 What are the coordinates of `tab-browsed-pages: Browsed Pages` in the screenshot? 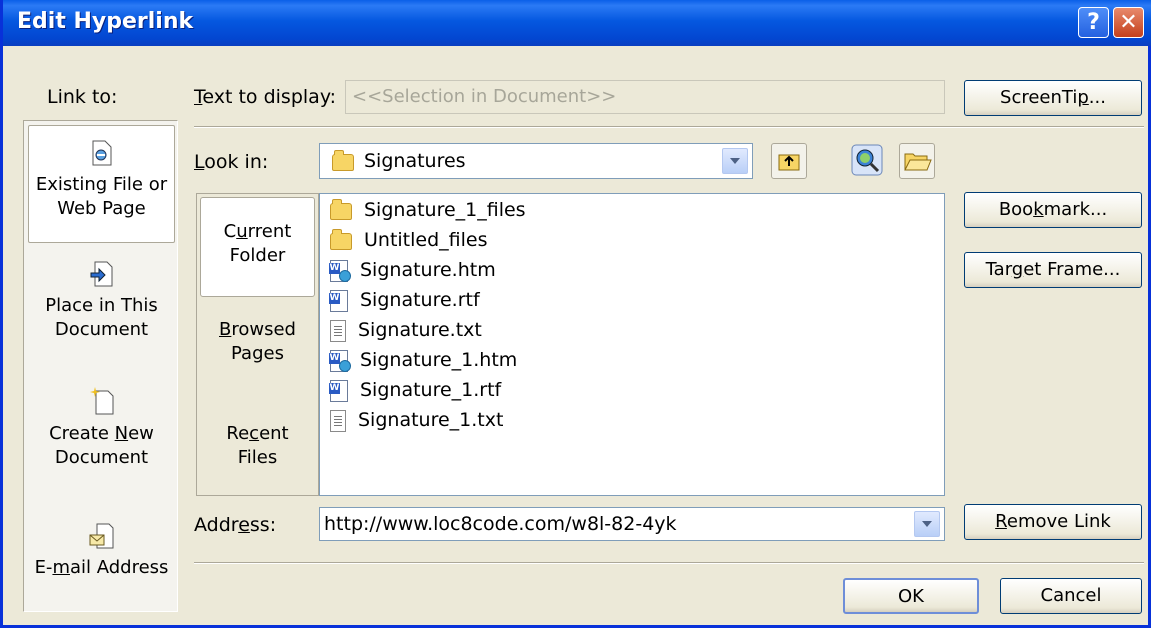 It's located at (257, 348).